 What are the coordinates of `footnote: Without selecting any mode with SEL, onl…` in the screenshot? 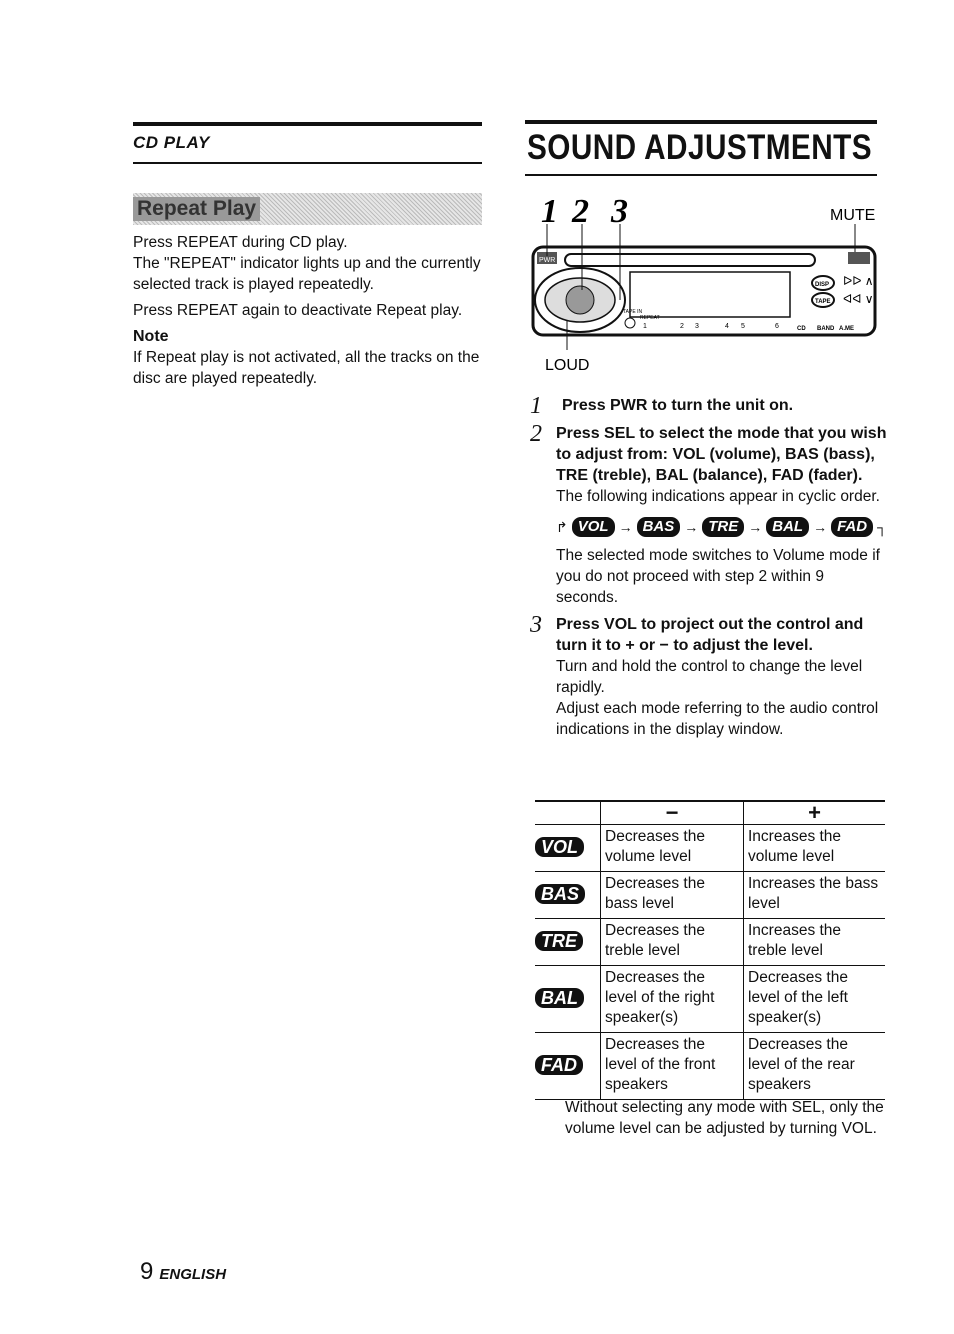 It's located at (724, 1118).